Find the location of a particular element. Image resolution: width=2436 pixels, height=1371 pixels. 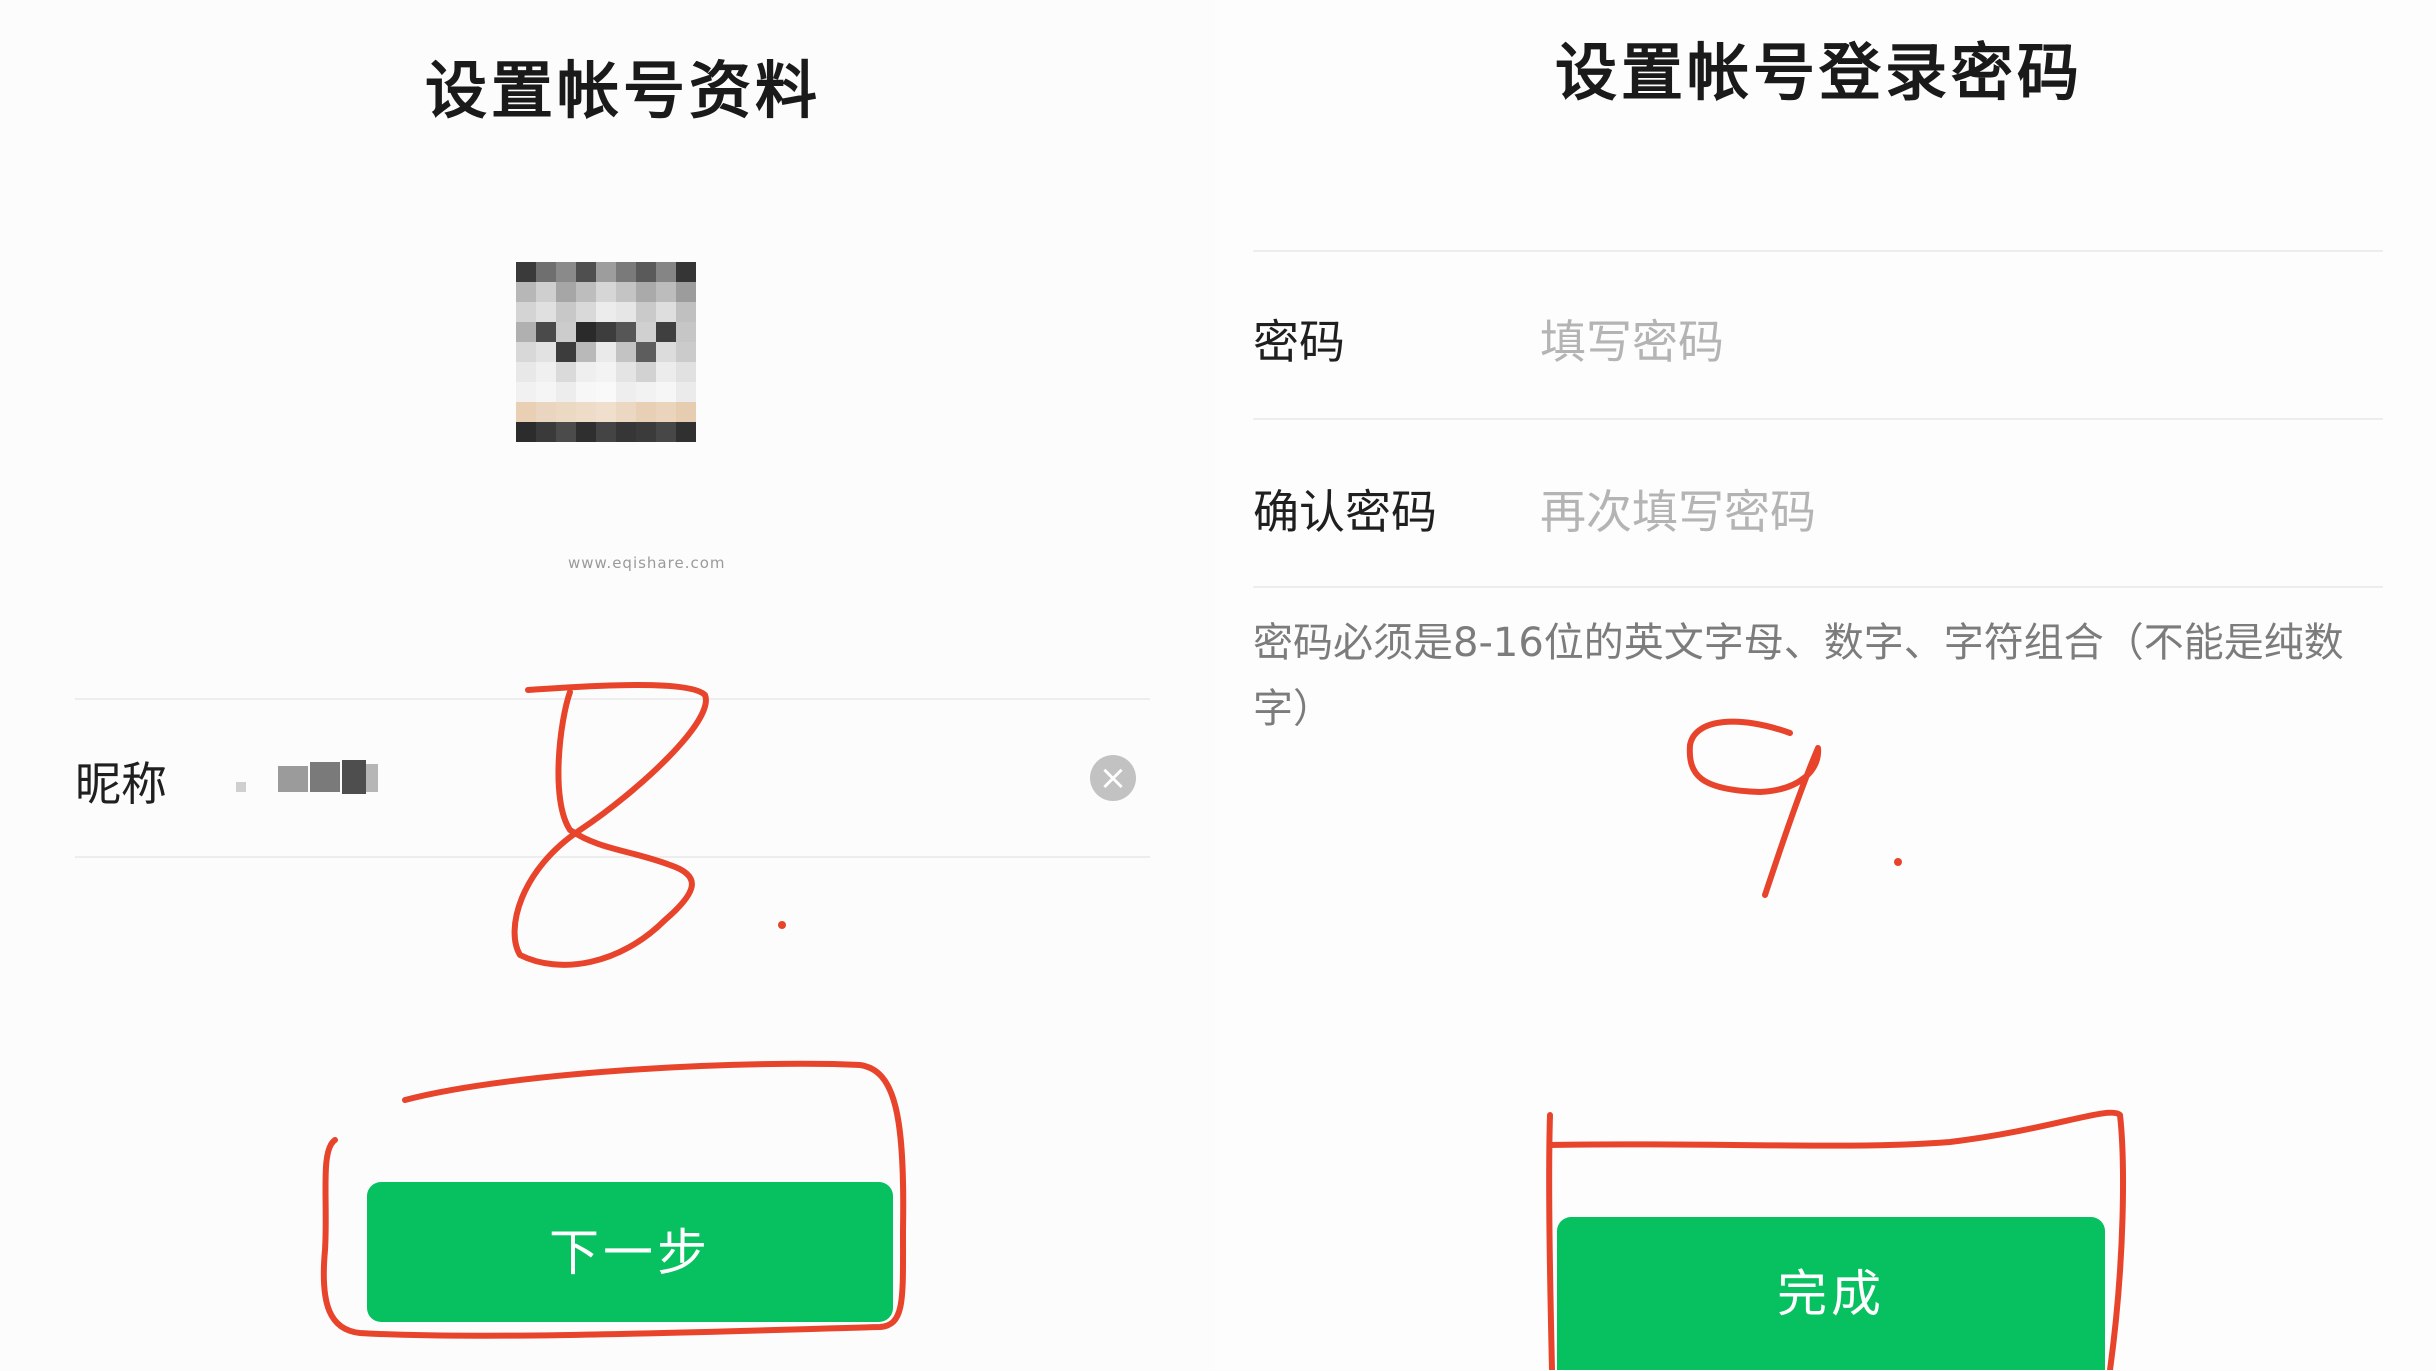

confirm-password-input: 再次填写密码 is located at coordinates (1678, 509).